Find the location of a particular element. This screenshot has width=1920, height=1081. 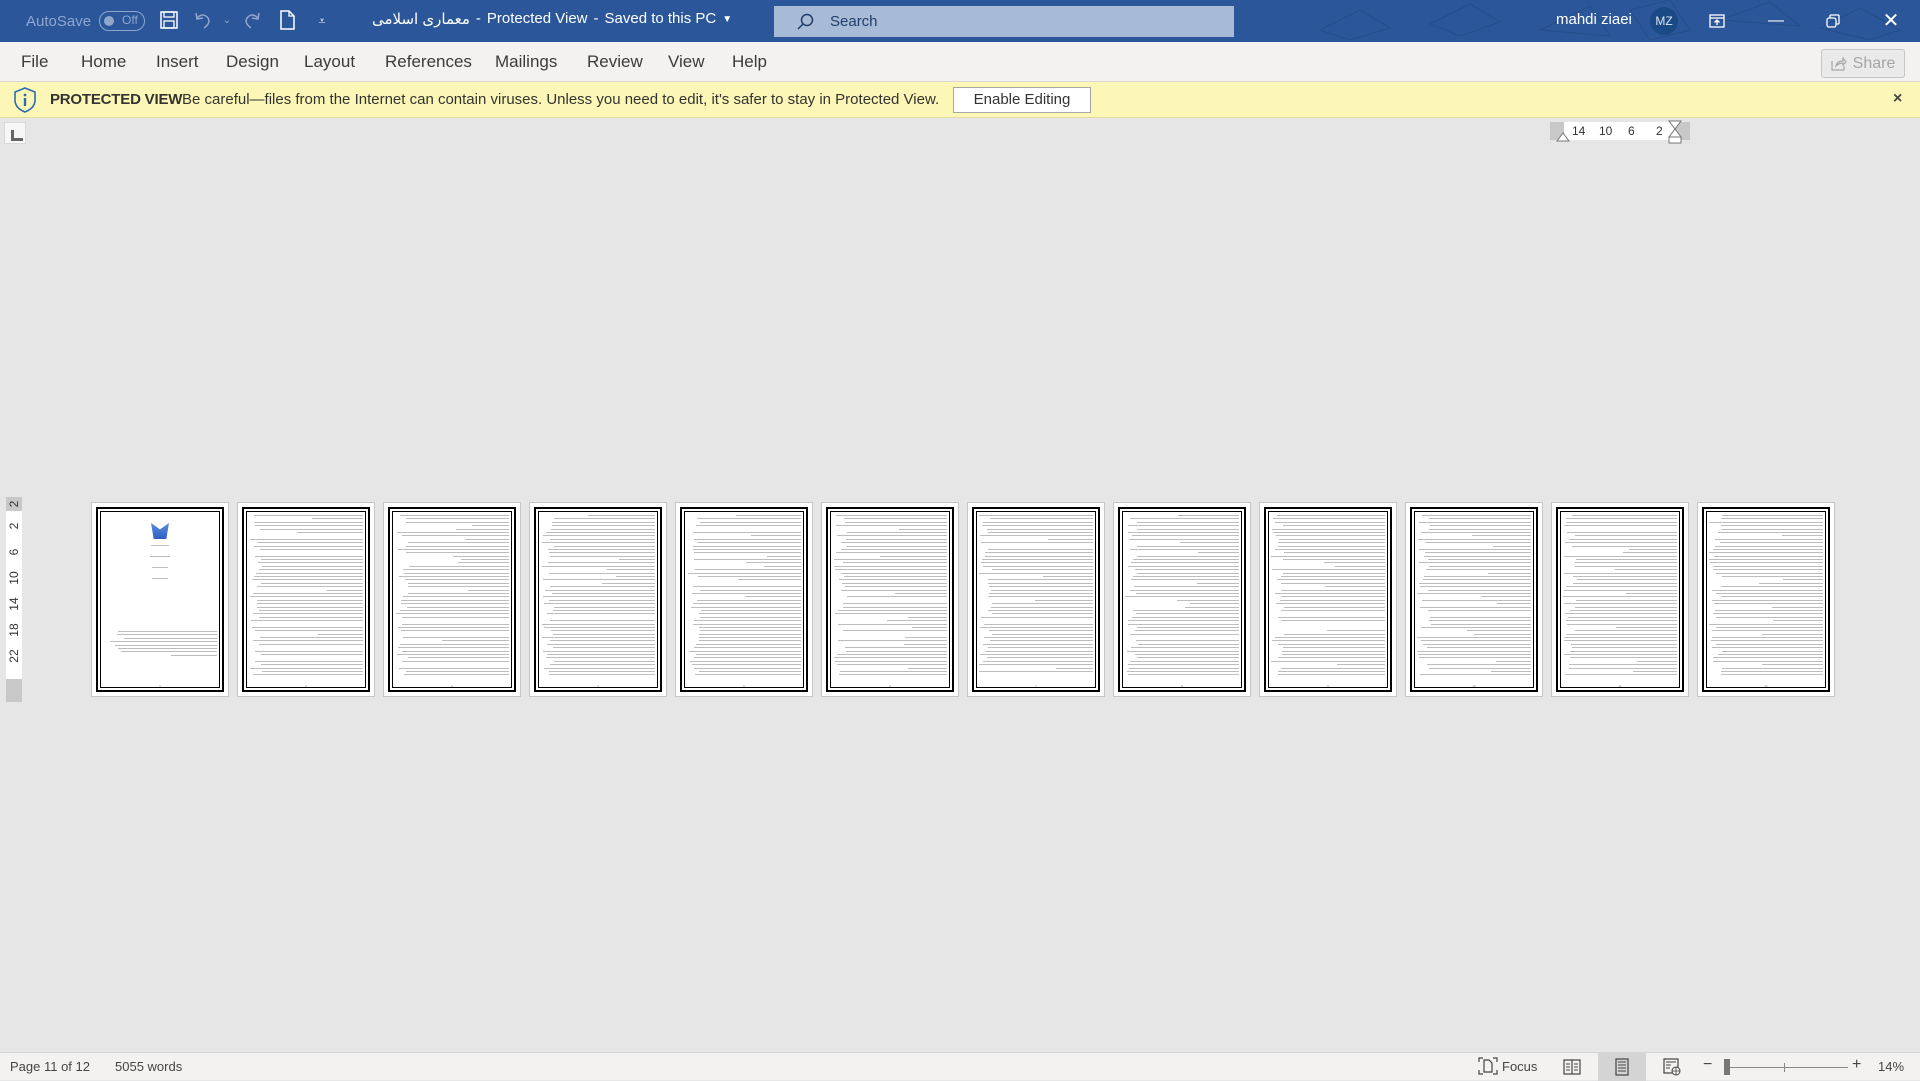

tab-review: Review is located at coordinates (615, 62).